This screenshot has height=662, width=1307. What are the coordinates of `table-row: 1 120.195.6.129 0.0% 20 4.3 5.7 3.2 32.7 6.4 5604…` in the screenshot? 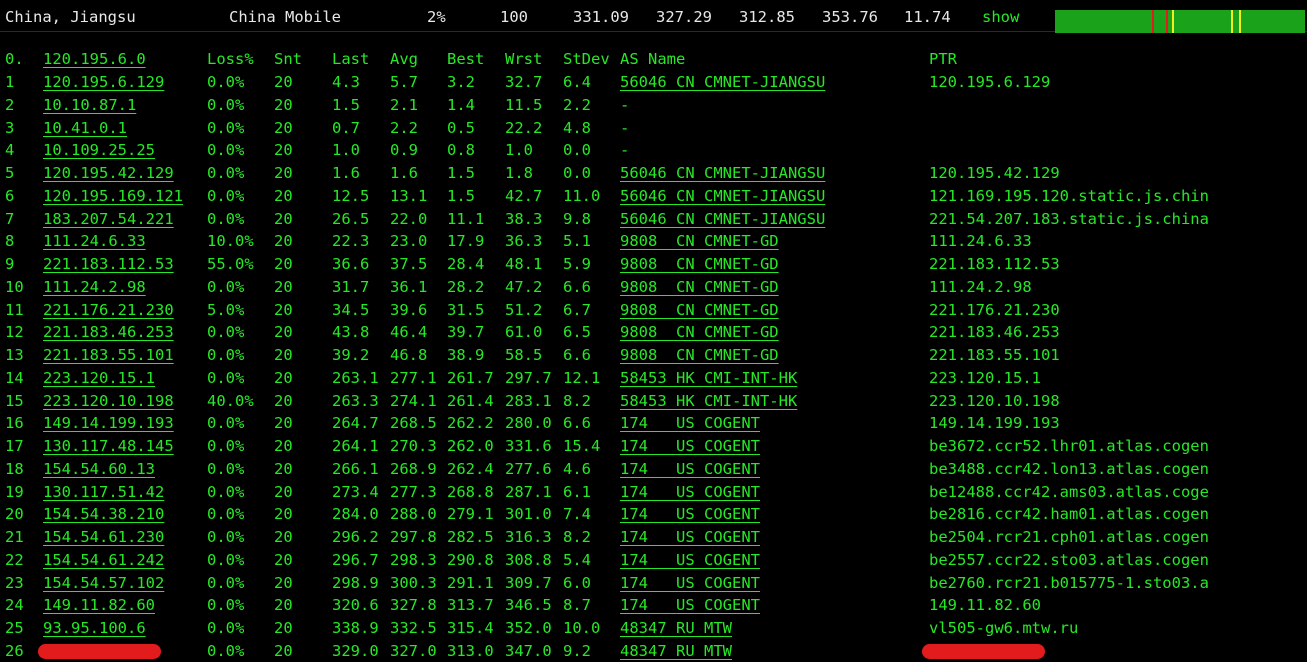 It's located at (653, 82).